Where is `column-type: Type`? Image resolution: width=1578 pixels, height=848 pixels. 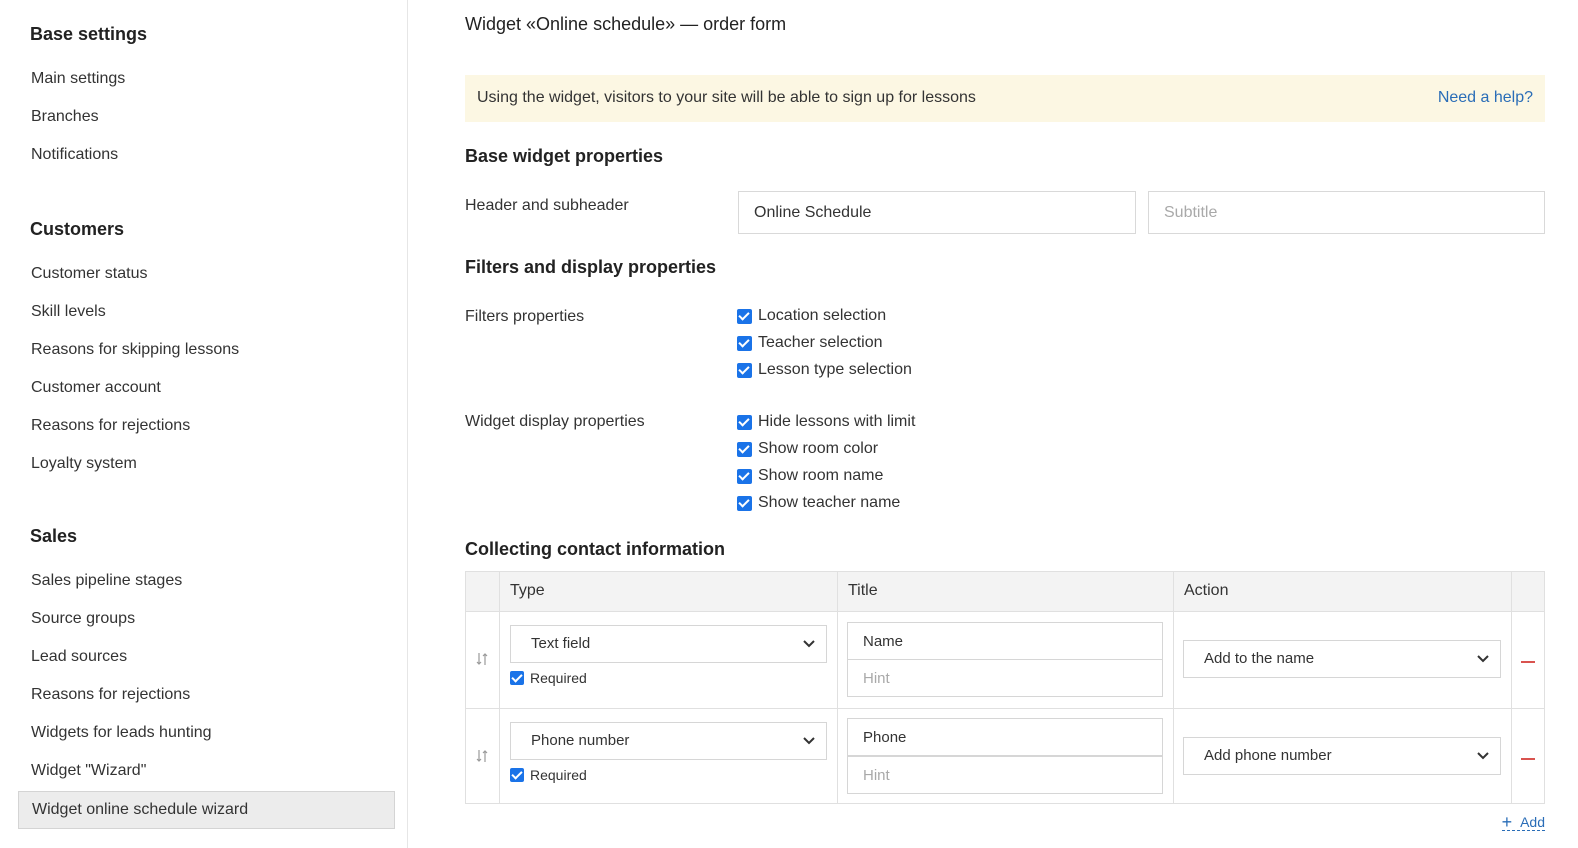 column-type: Type is located at coordinates (527, 590).